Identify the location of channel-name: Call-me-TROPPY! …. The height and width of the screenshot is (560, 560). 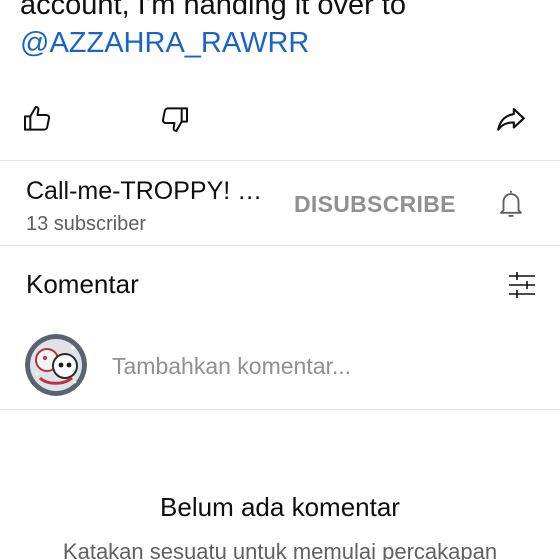
(144, 191).